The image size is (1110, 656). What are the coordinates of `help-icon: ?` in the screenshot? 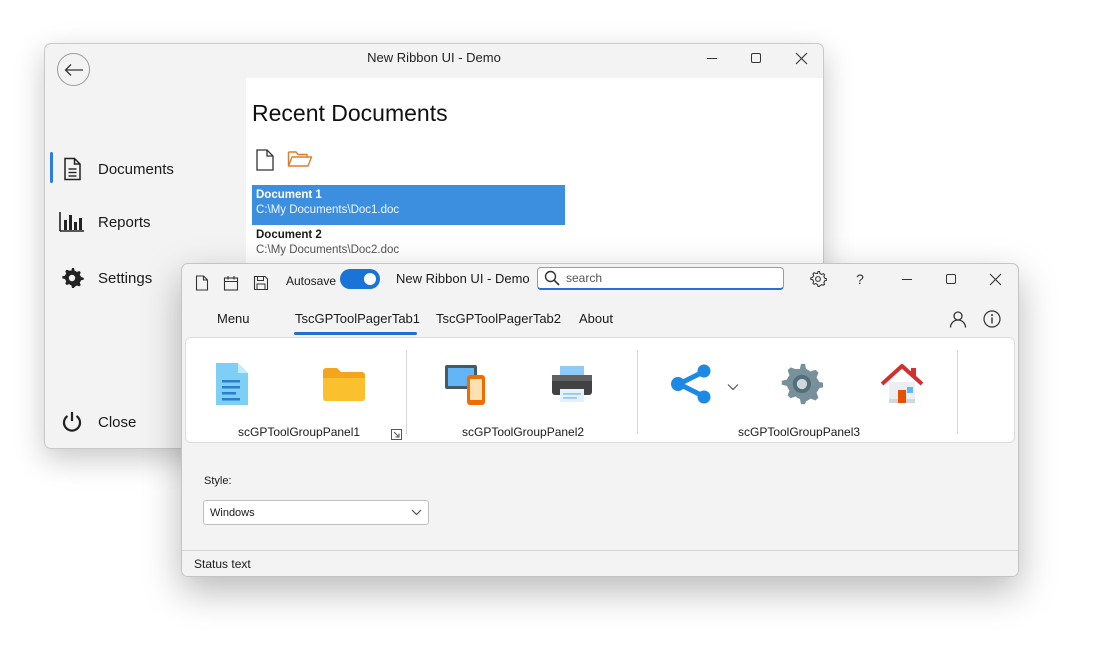 It's located at (860, 279).